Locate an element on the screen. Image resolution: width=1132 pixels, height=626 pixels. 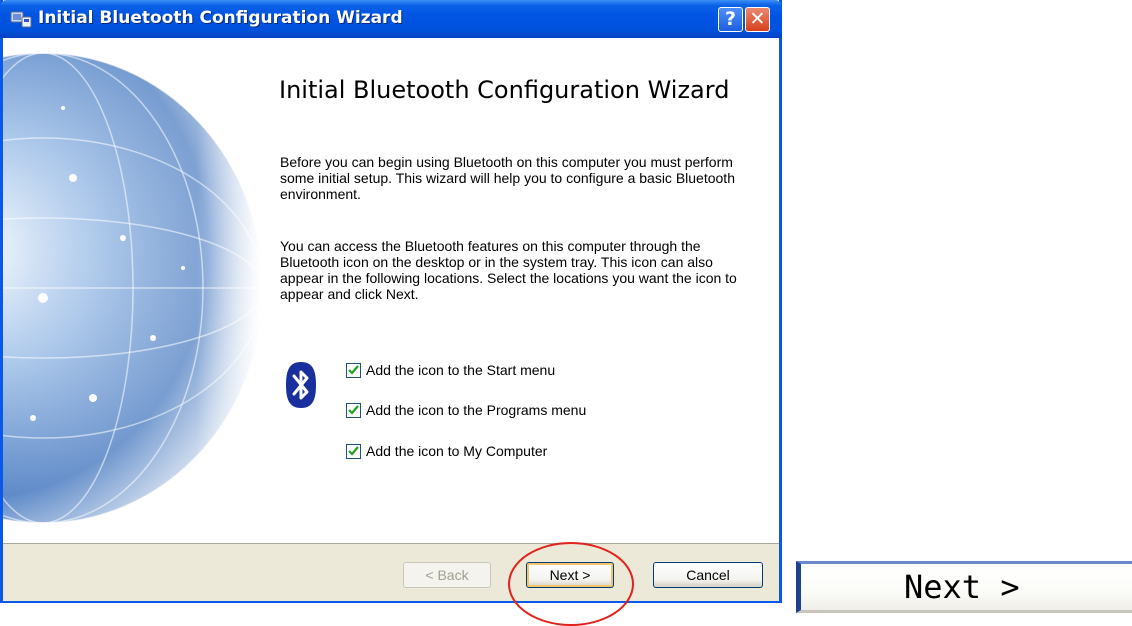
next-button-zoomed-label: Next > is located at coordinates (962, 587).